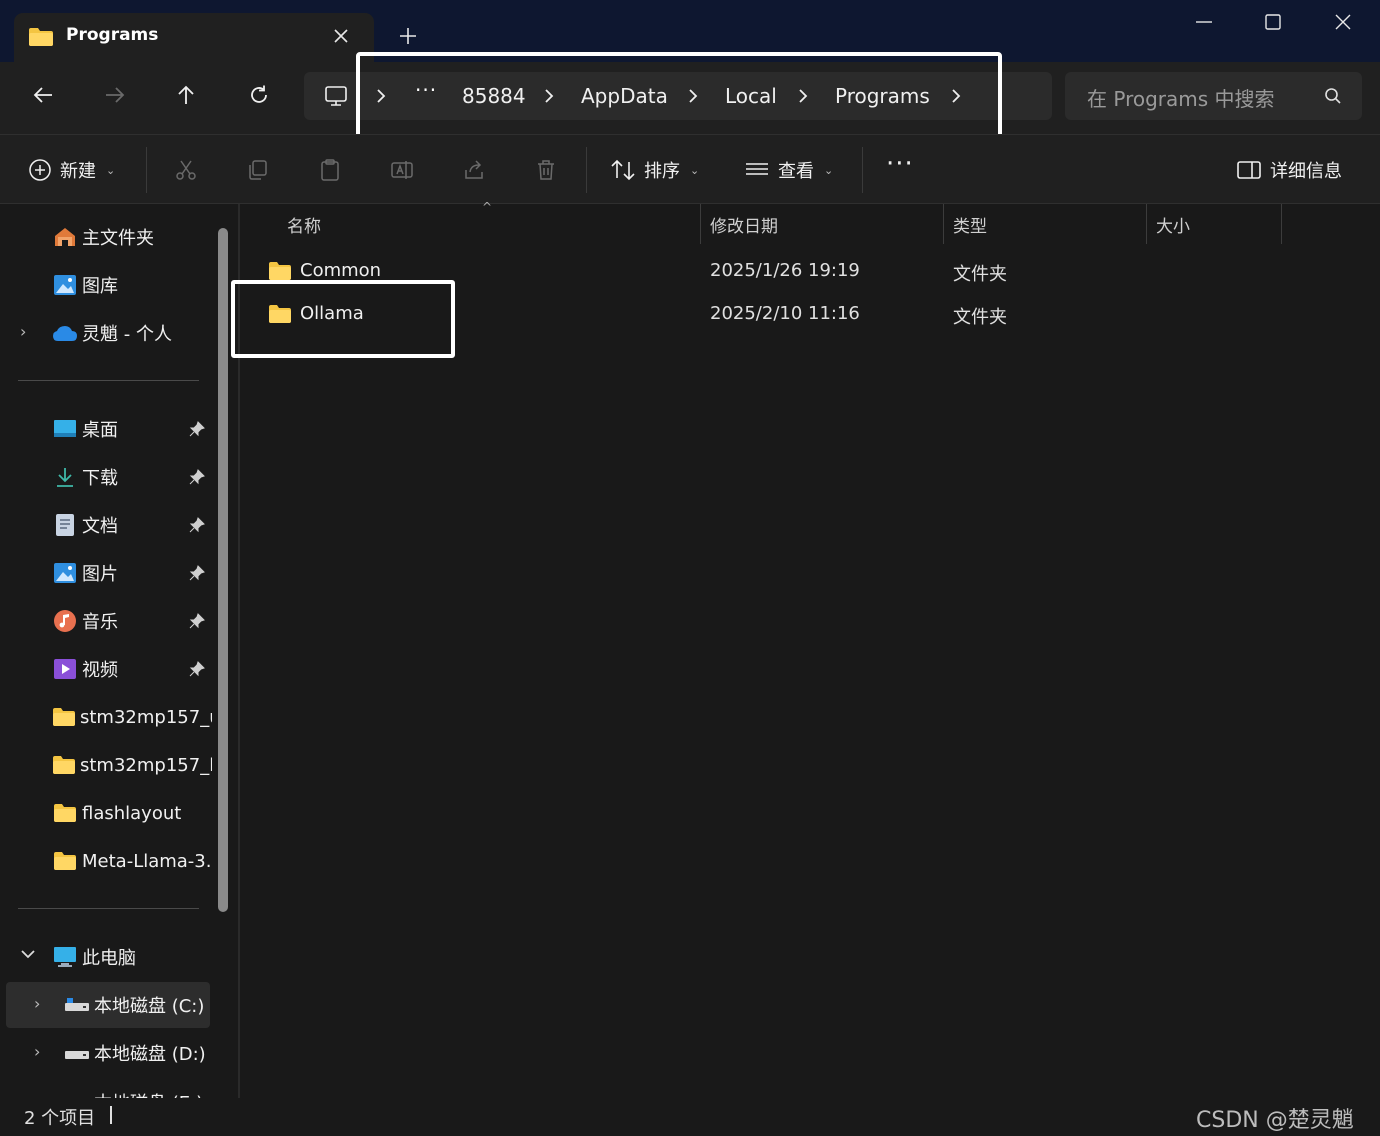  What do you see at coordinates (127, 334) in the screenshot?
I see `sidebar-item-label: 灵魈 - 个人` at bounding box center [127, 334].